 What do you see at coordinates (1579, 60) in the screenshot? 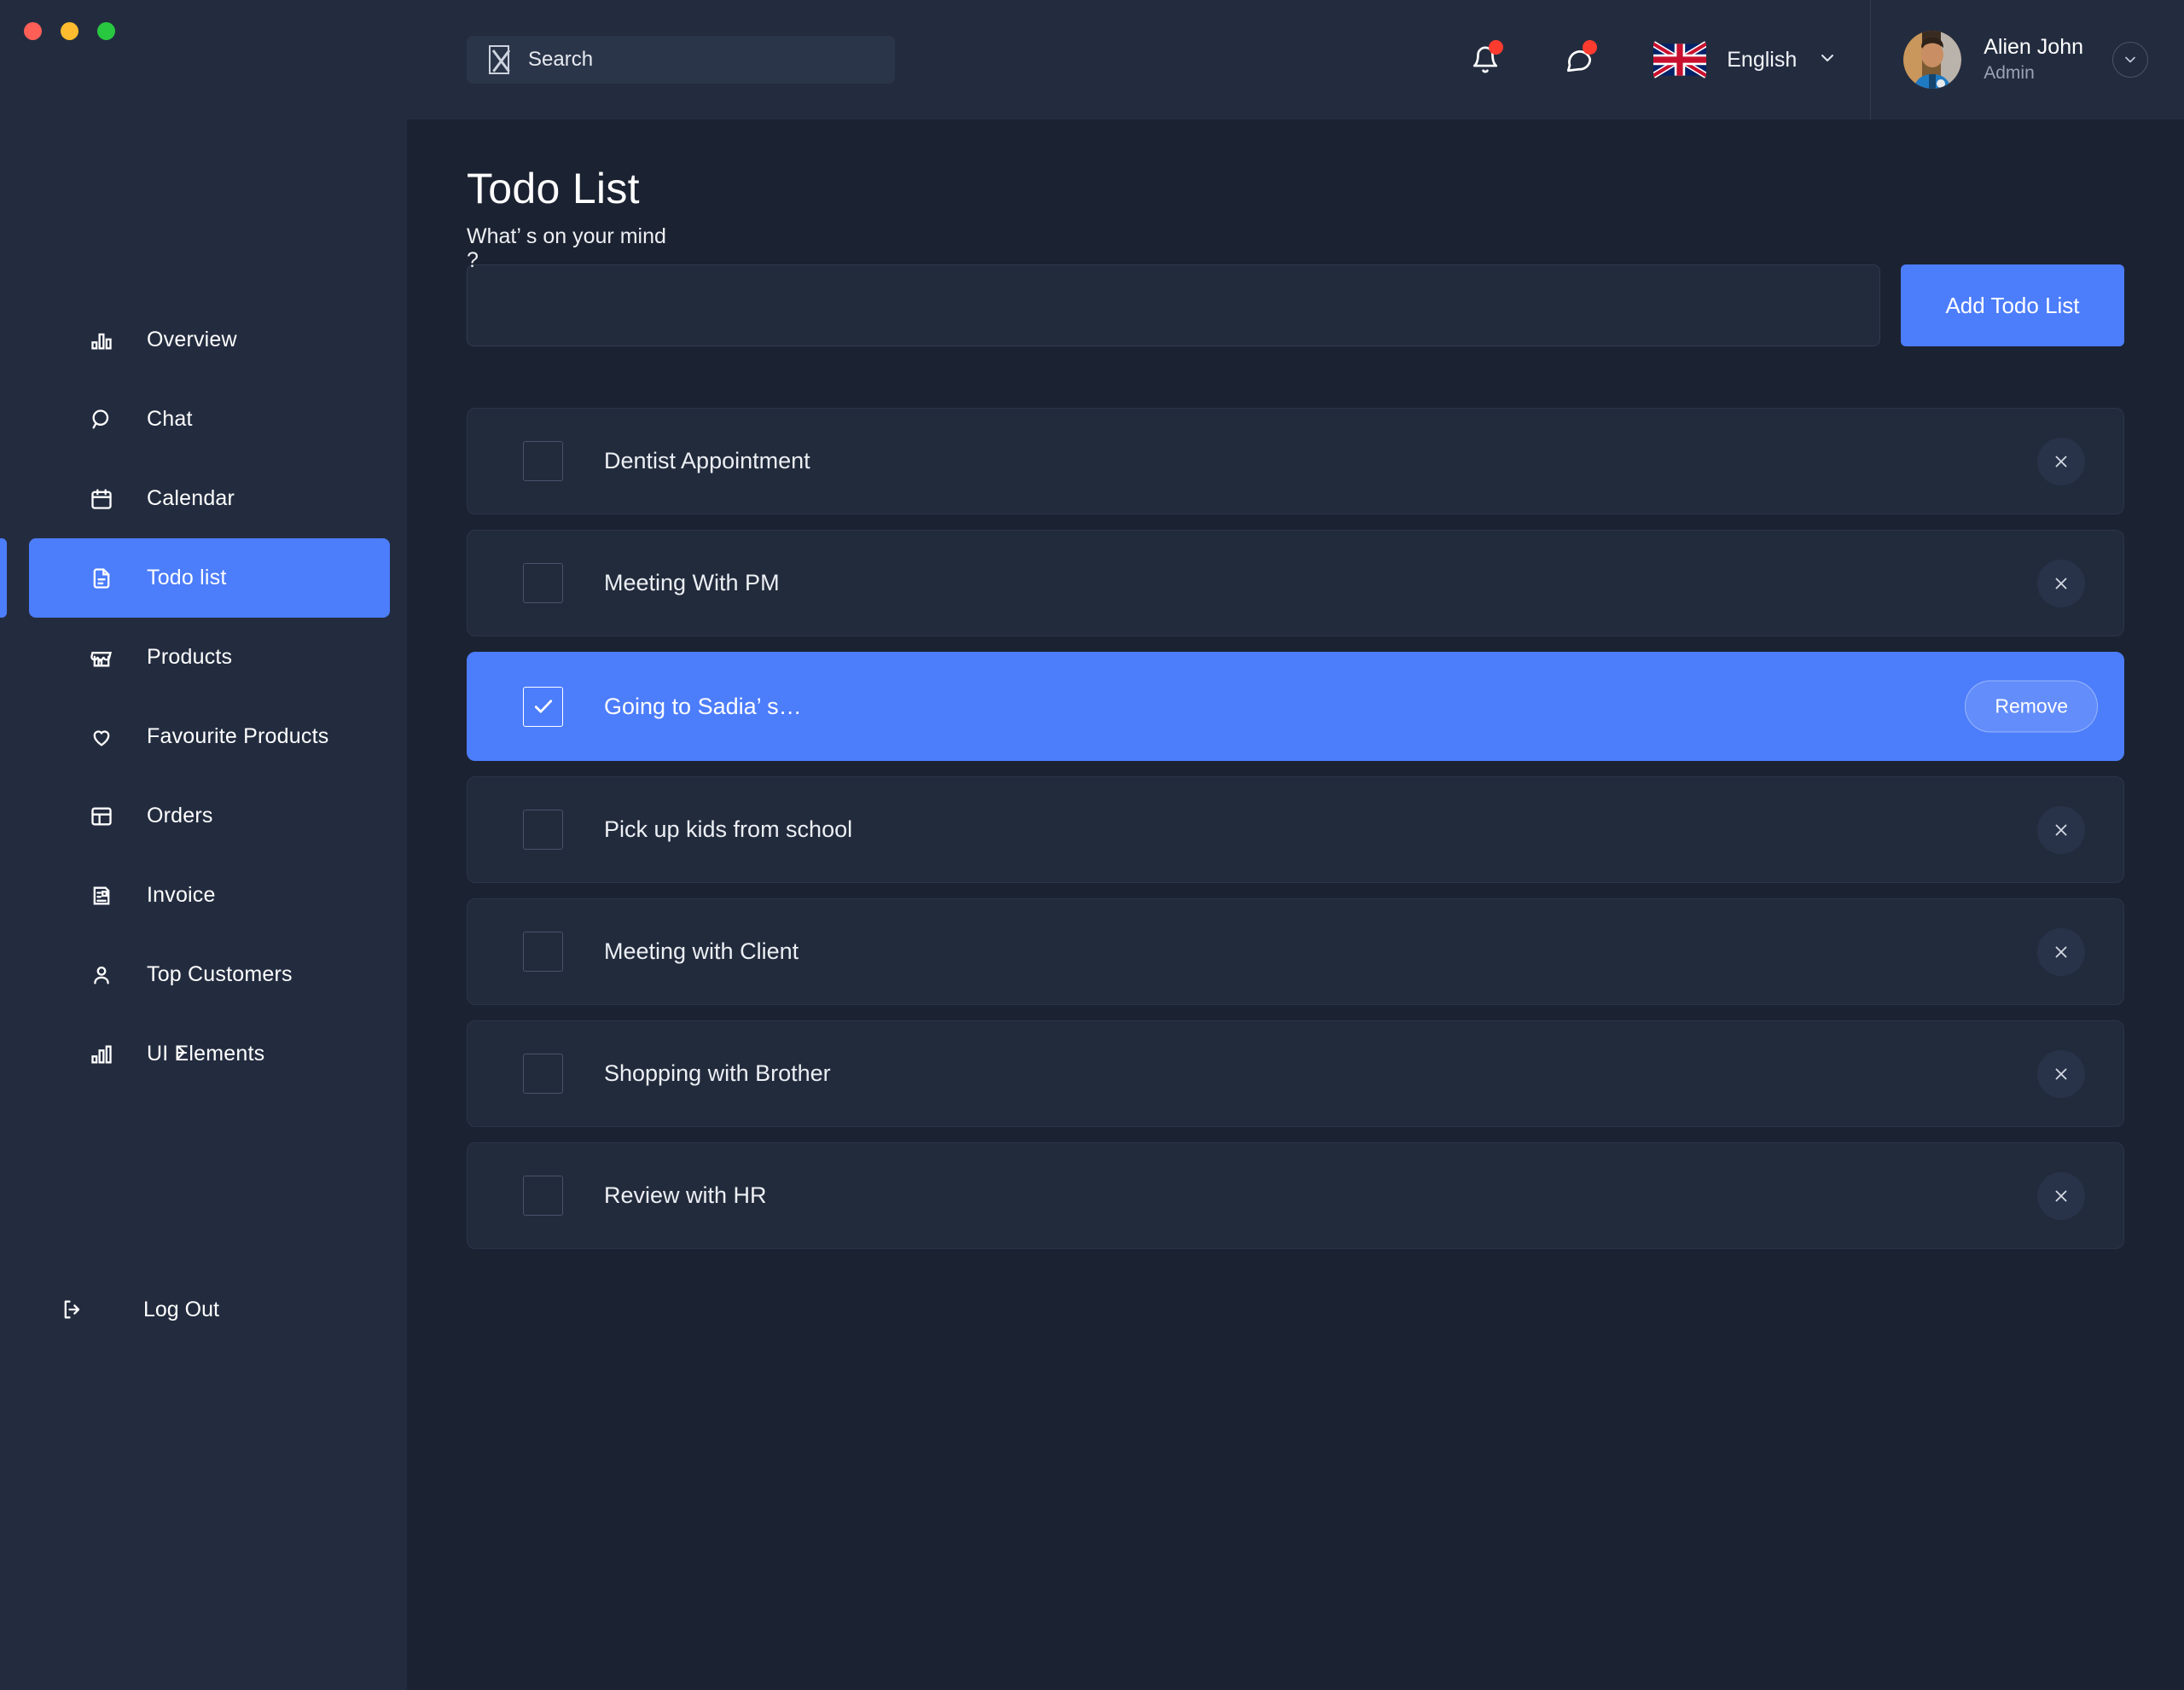
I see `messages-button` at bounding box center [1579, 60].